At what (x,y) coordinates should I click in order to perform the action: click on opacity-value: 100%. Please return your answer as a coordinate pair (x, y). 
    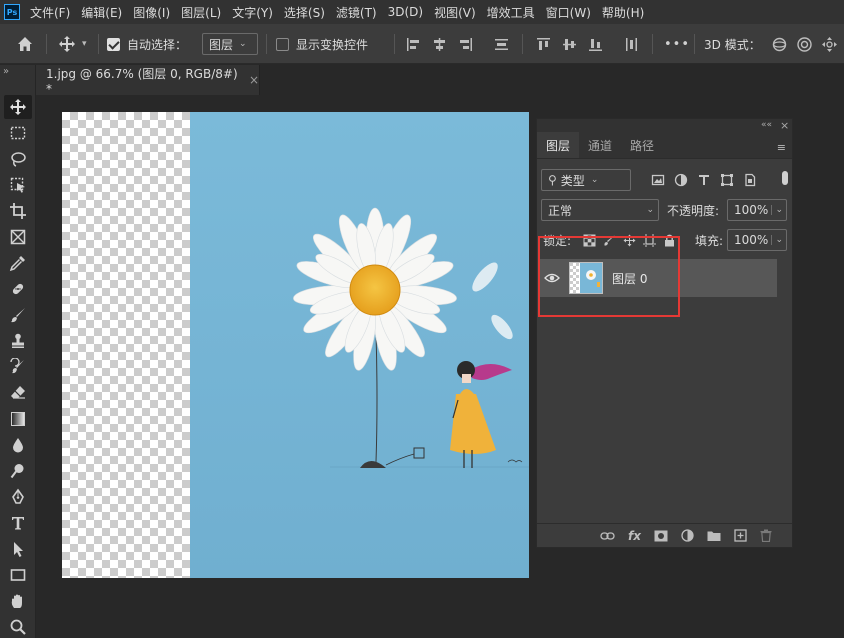
    Looking at the image, I should click on (751, 210).